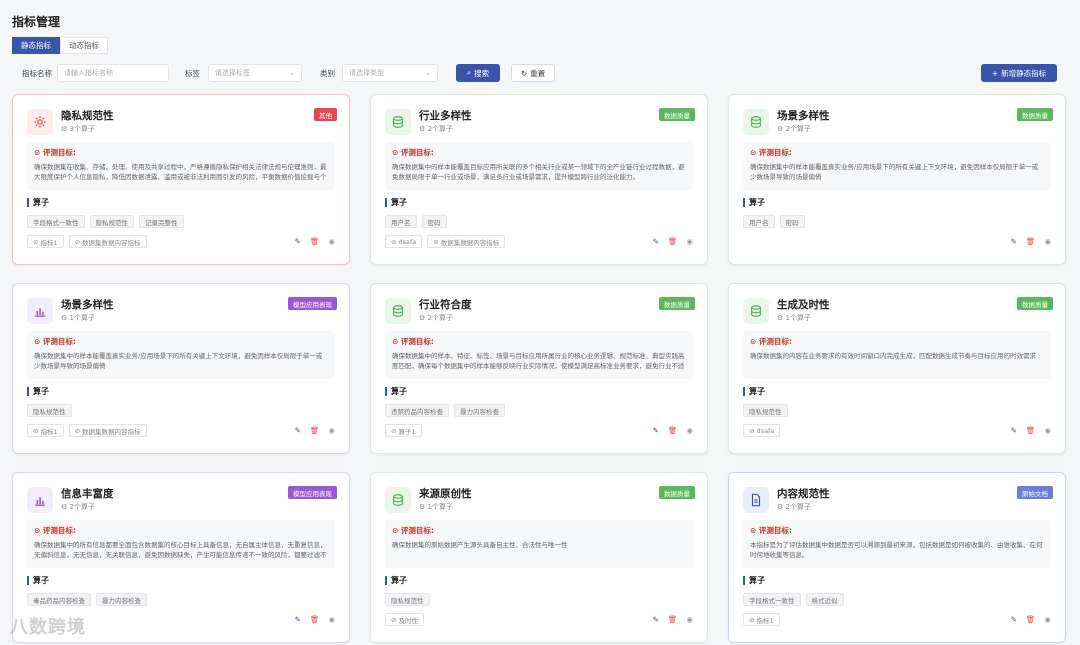 This screenshot has height=645, width=1080. What do you see at coordinates (413, 152) in the screenshot?
I see `goal-heading: ⊙ 评测目标:` at bounding box center [413, 152].